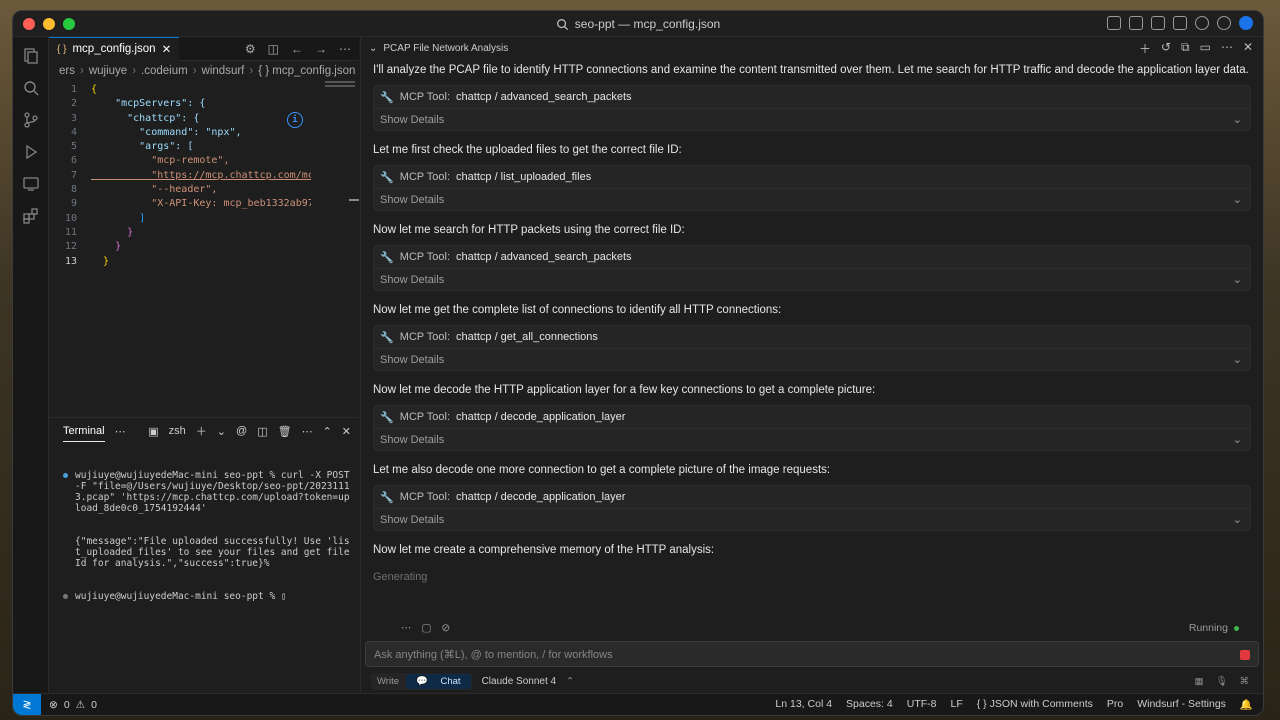 This screenshot has width=1280, height=720. I want to click on history-icon: ↺, so click(1166, 48).